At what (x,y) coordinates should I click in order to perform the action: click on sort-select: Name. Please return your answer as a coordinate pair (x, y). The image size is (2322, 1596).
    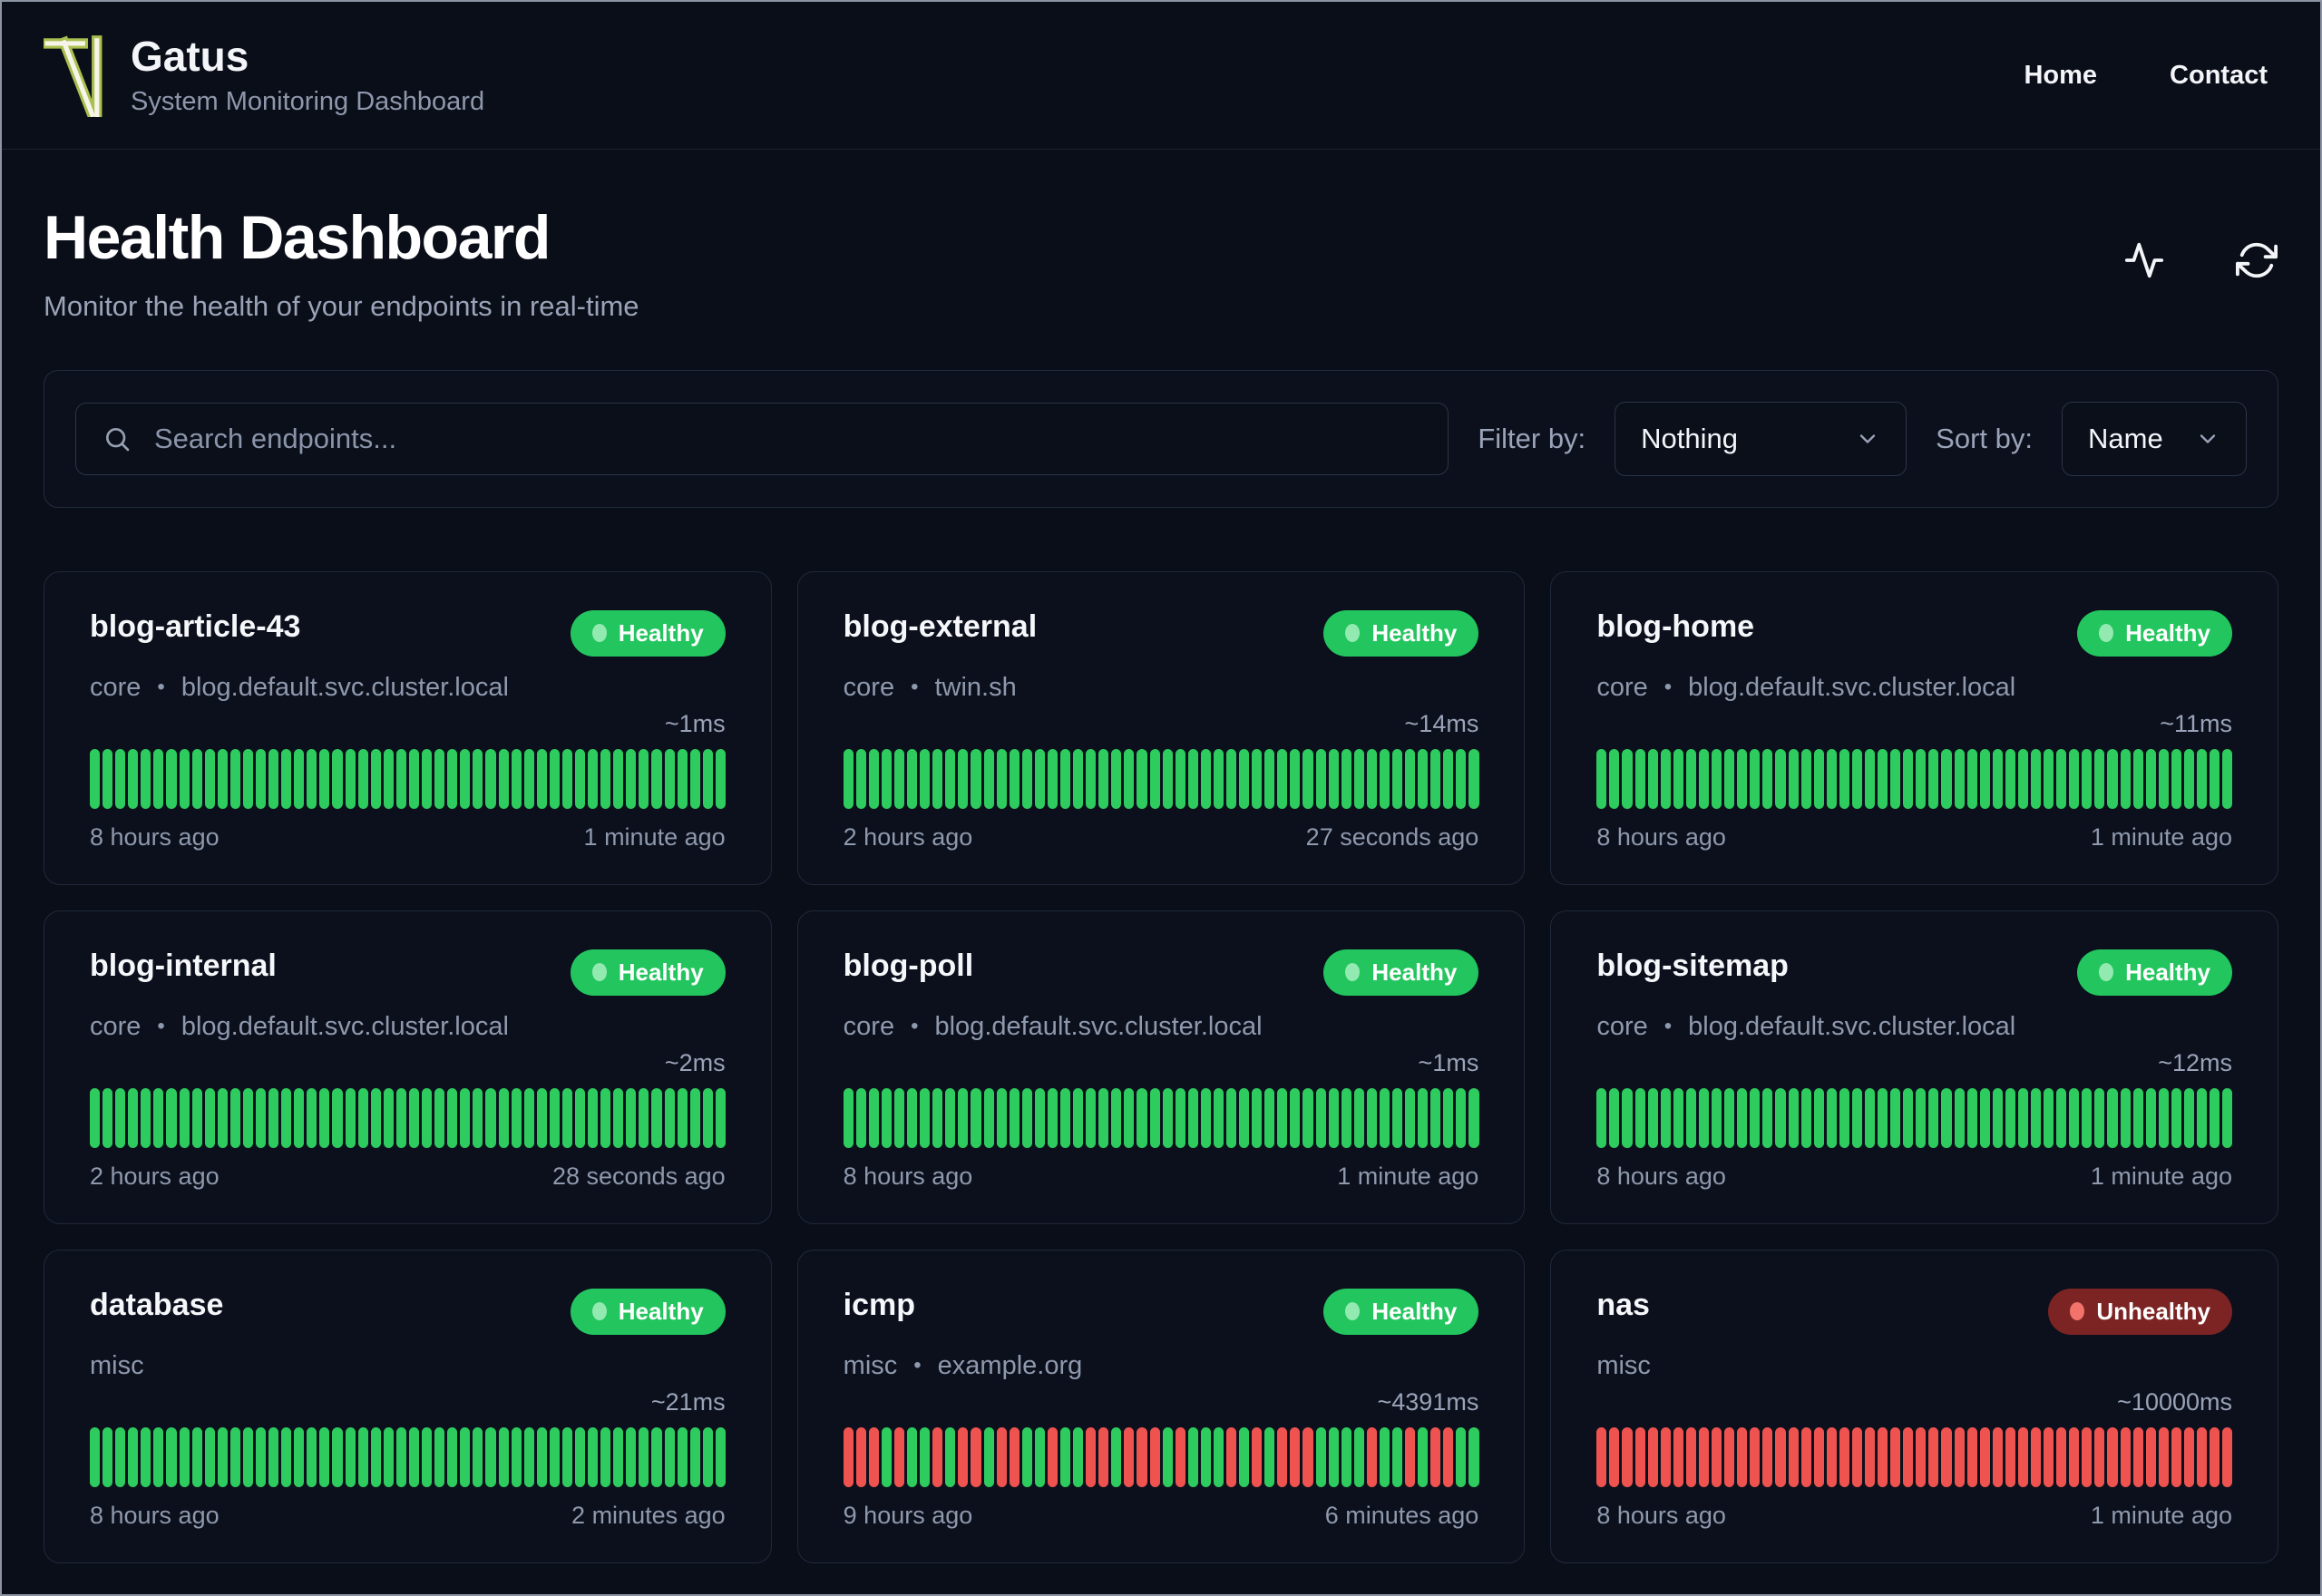
    Looking at the image, I should click on (2154, 438).